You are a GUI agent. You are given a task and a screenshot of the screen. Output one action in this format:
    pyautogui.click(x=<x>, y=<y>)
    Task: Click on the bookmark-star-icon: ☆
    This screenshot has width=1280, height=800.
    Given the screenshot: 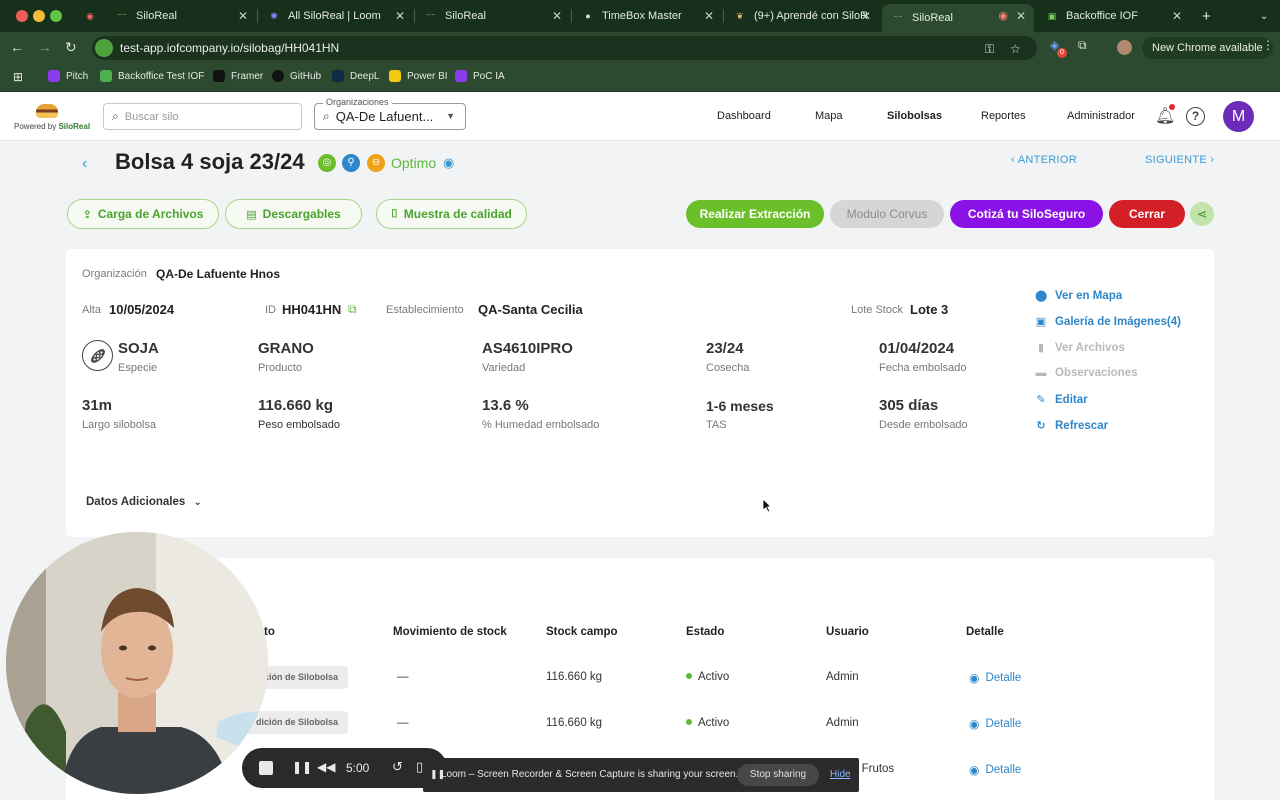 What is the action you would take?
    pyautogui.click(x=1015, y=49)
    